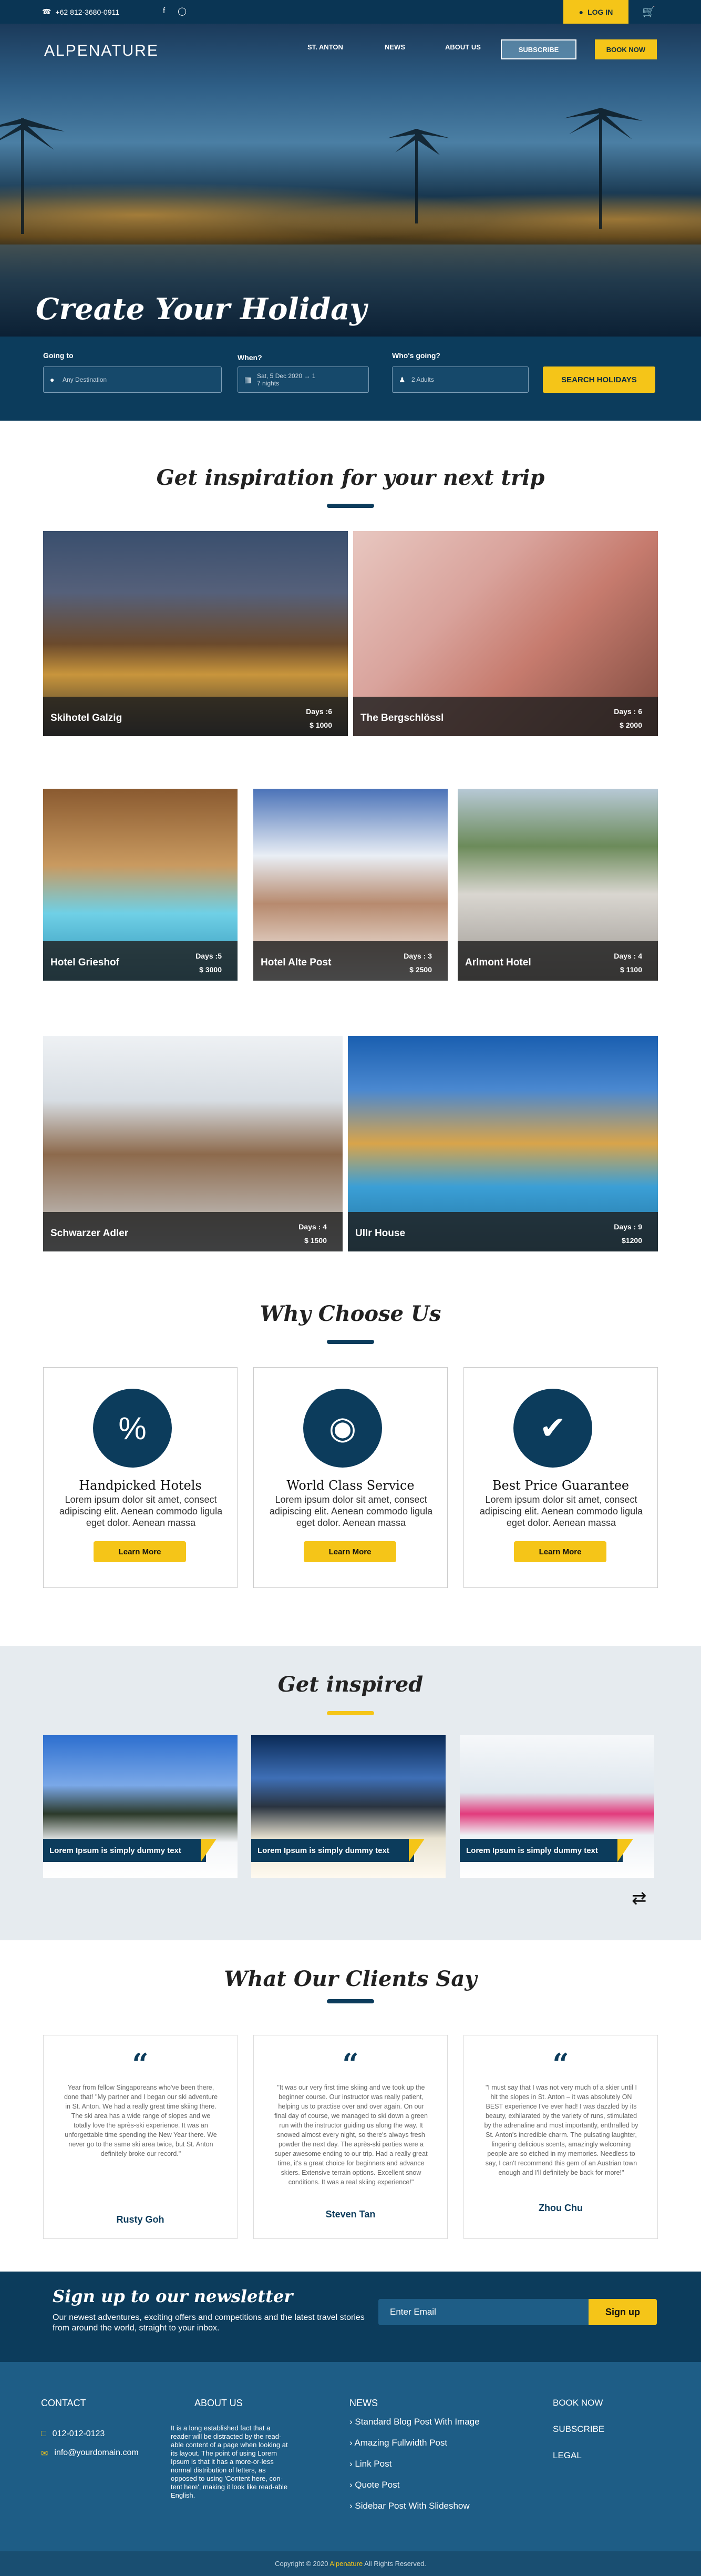 This screenshot has height=2576, width=701. I want to click on clients-title: What Our Clients Say, so click(350, 1979).